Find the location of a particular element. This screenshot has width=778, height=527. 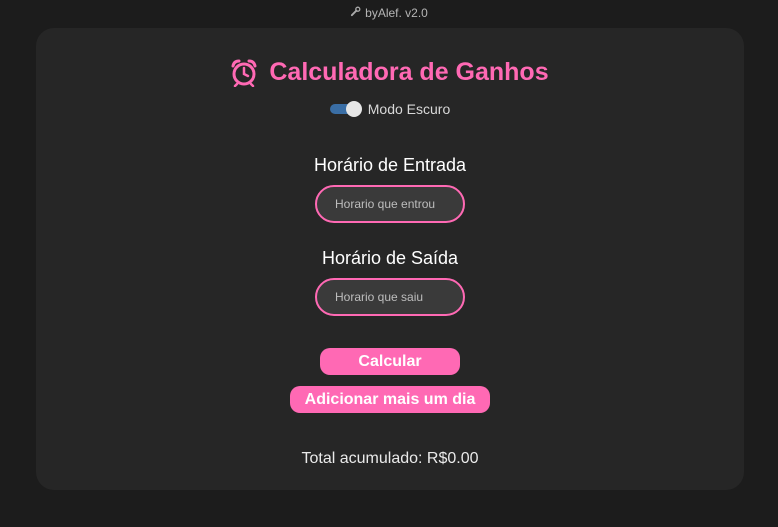

page-title: Calculadora de Ganhos is located at coordinates (390, 72).